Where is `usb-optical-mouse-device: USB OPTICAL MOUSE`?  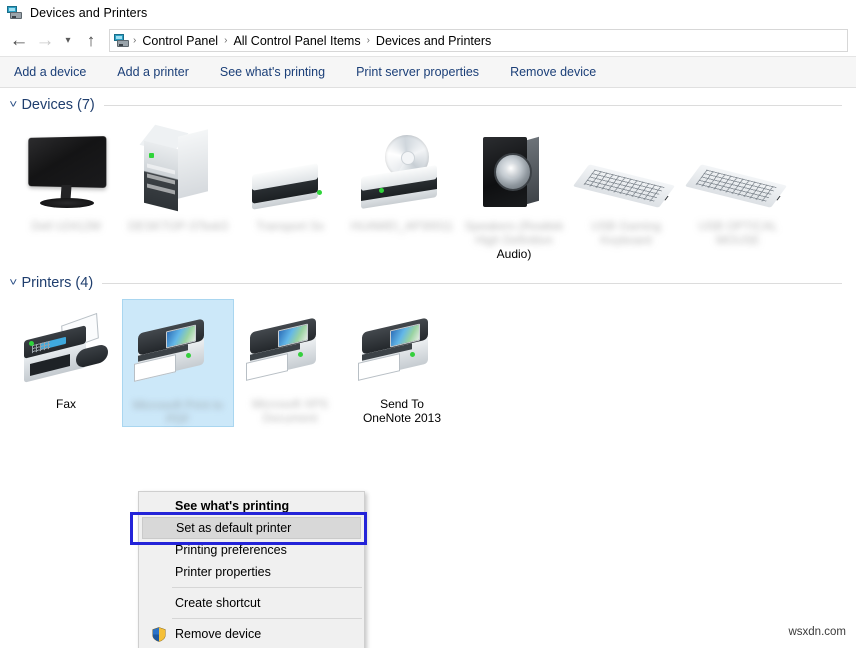 usb-optical-mouse-device: USB OPTICAL MOUSE is located at coordinates (738, 184).